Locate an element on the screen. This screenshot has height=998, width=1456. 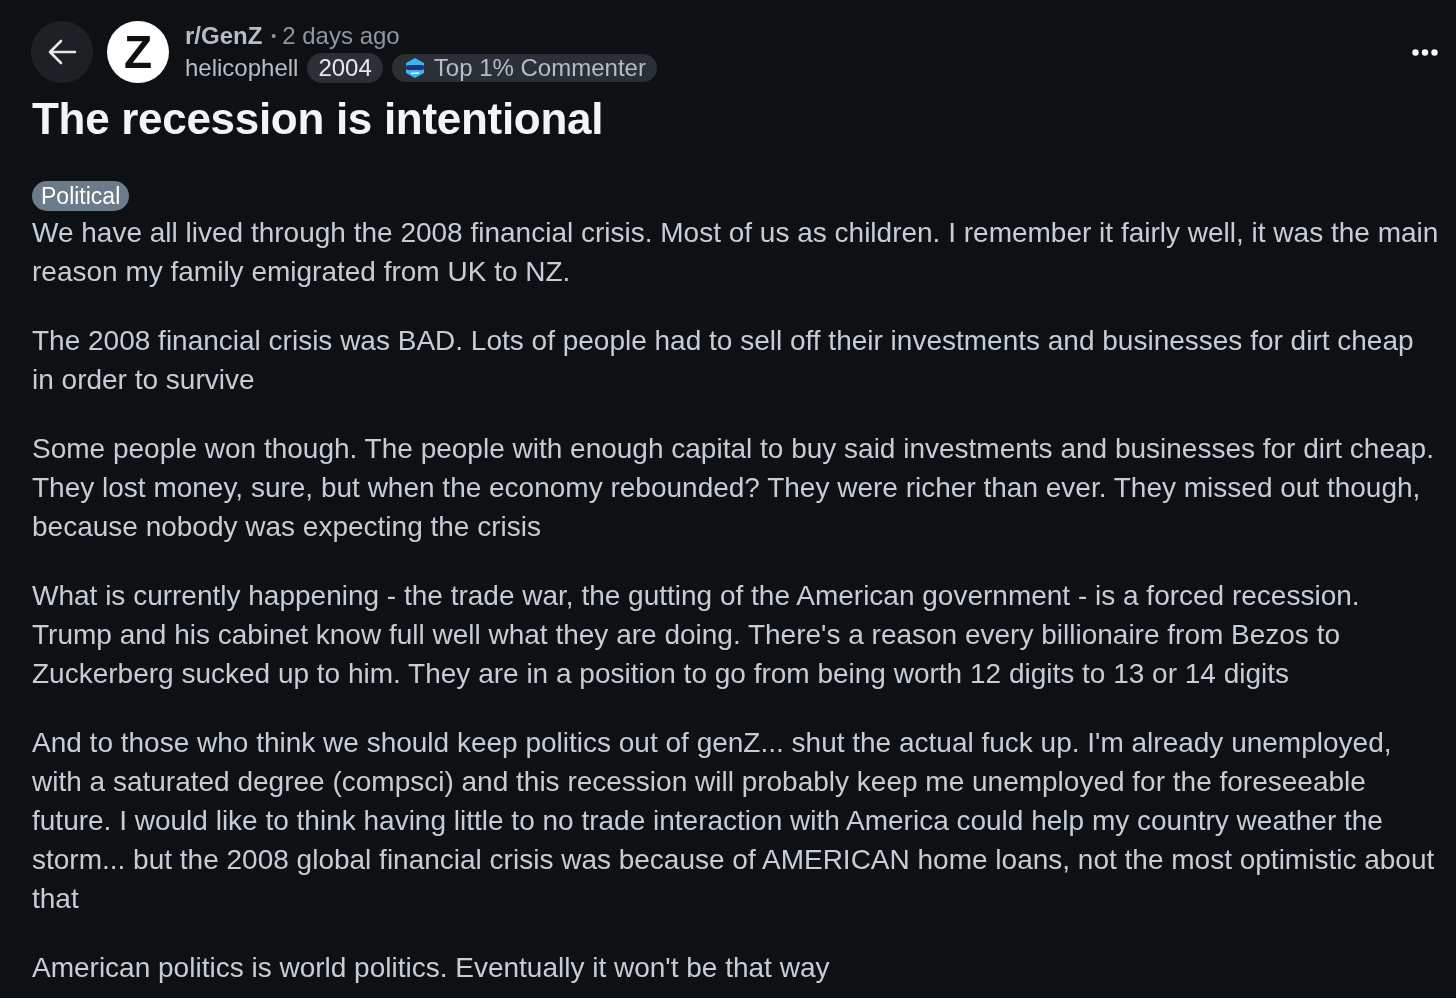
community-avatar: Z is located at coordinates (138, 52).